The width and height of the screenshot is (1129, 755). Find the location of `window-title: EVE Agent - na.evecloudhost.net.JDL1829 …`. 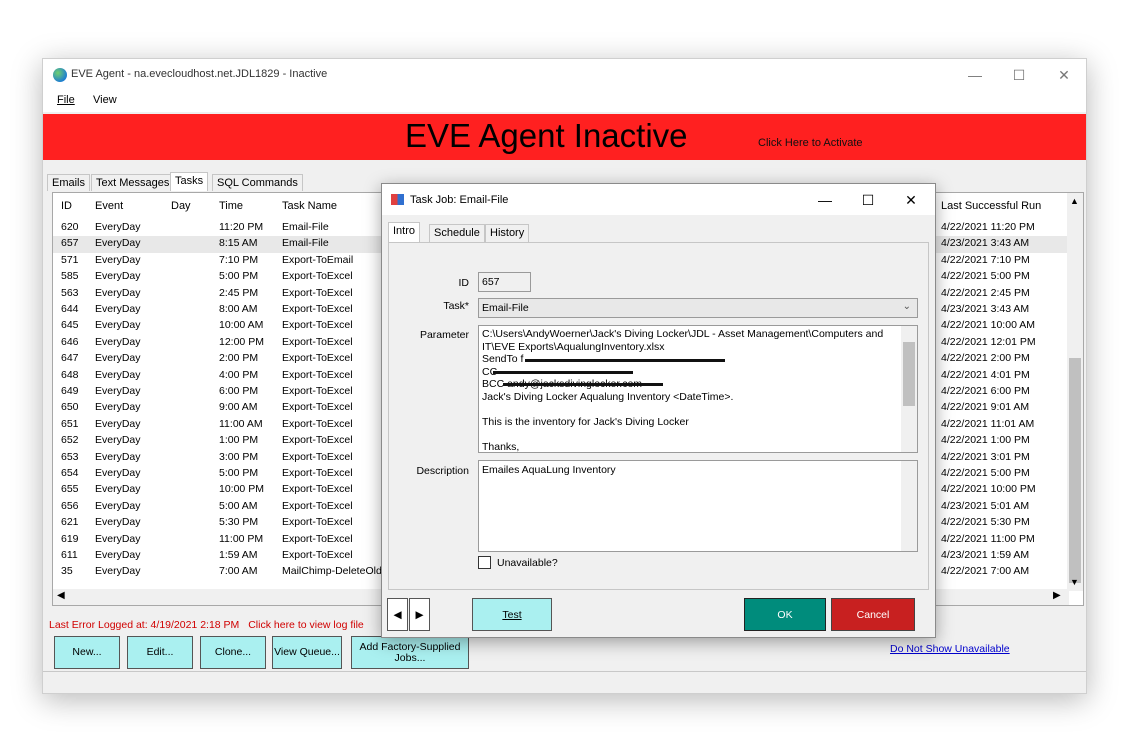

window-title: EVE Agent - na.evecloudhost.net.JDL1829 … is located at coordinates (199, 74).